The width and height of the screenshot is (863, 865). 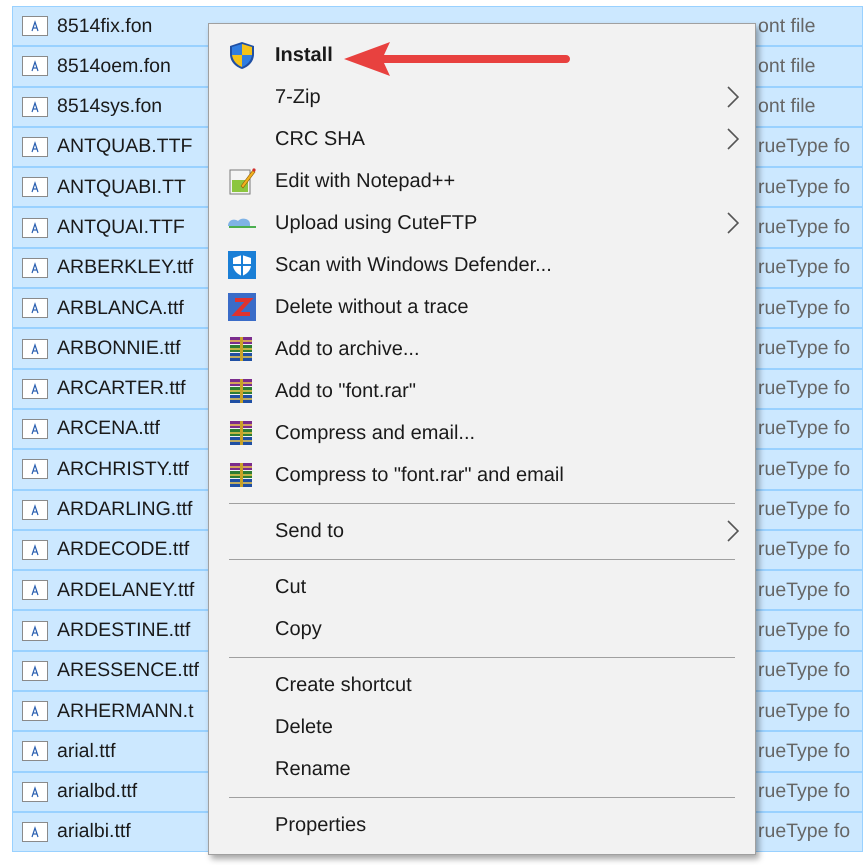 What do you see at coordinates (94, 831) in the screenshot?
I see `file-name: arialbi.ttf` at bounding box center [94, 831].